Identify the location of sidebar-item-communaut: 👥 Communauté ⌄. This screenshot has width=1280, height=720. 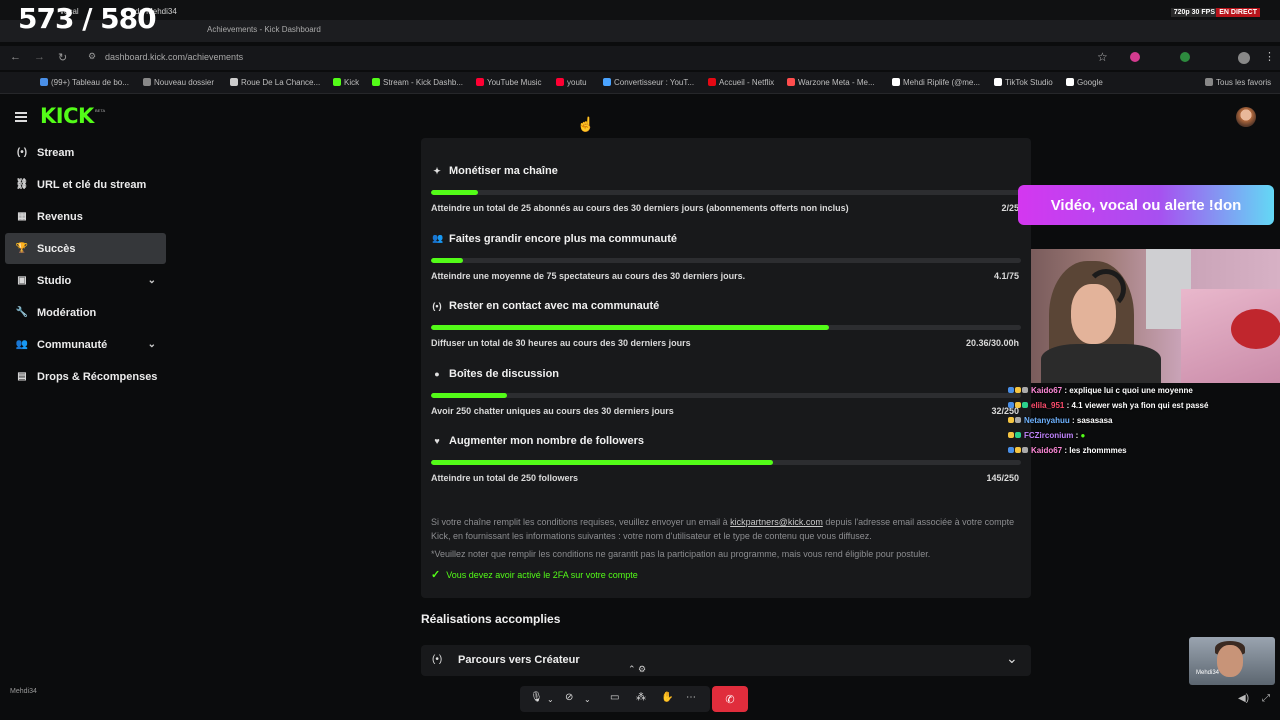
(85, 344).